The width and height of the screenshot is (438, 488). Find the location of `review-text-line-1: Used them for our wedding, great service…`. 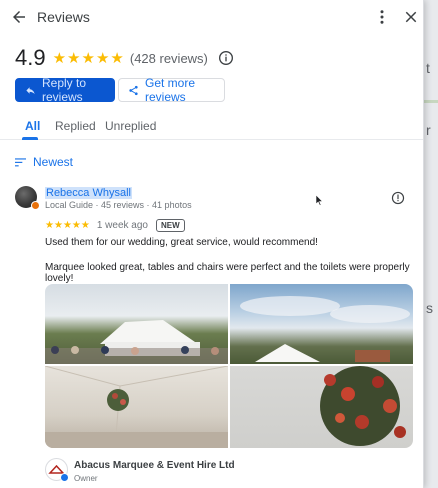

review-text-line-1: Used them for our wedding, great service… is located at coordinates (181, 242).